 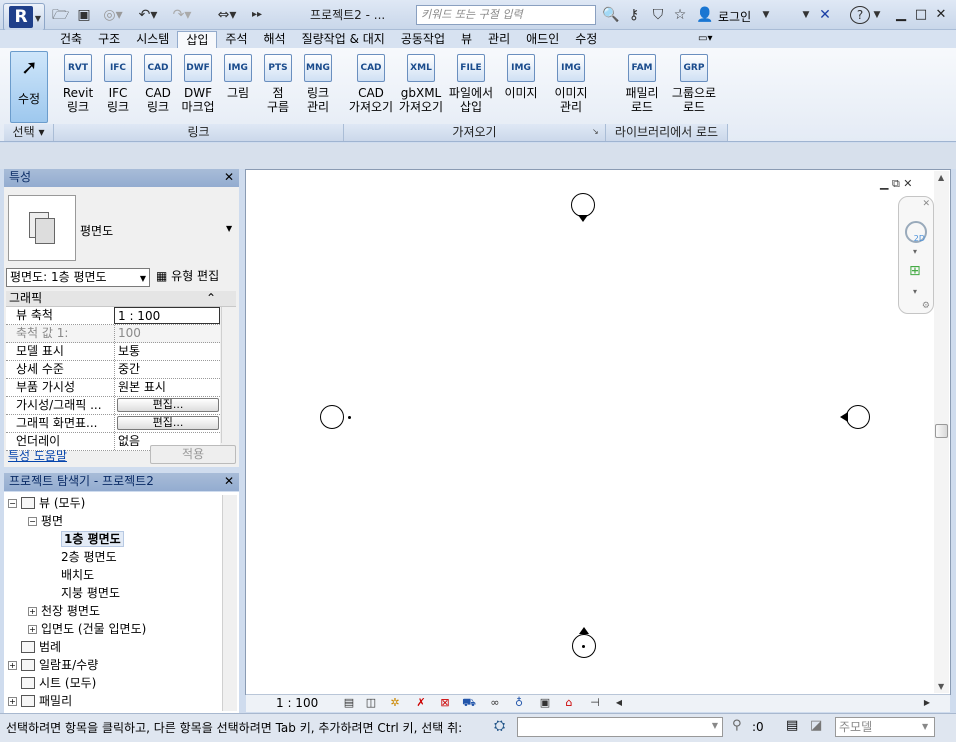 I want to click on type-selector-thumbnail, so click(x=42, y=228).